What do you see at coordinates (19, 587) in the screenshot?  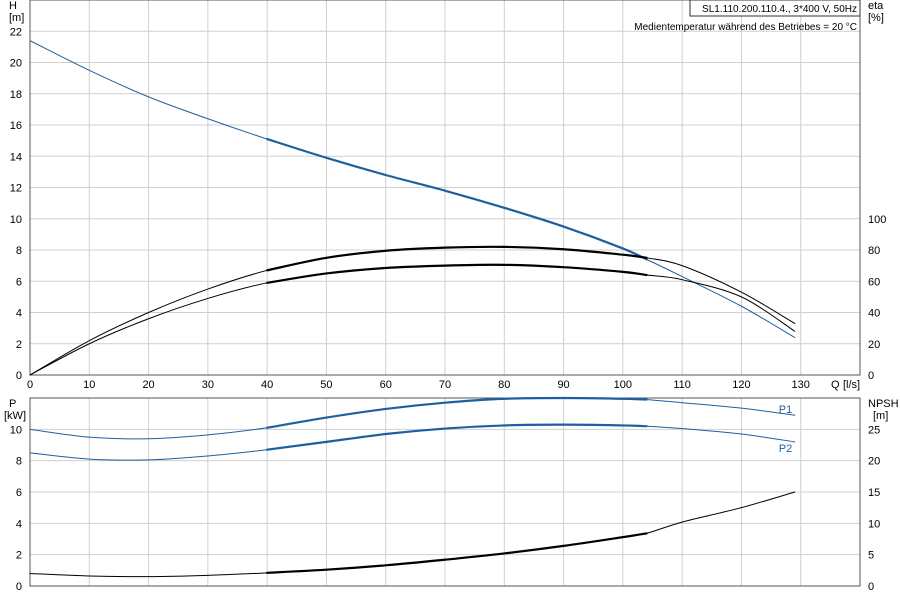 I see `p-tick-label: 0` at bounding box center [19, 587].